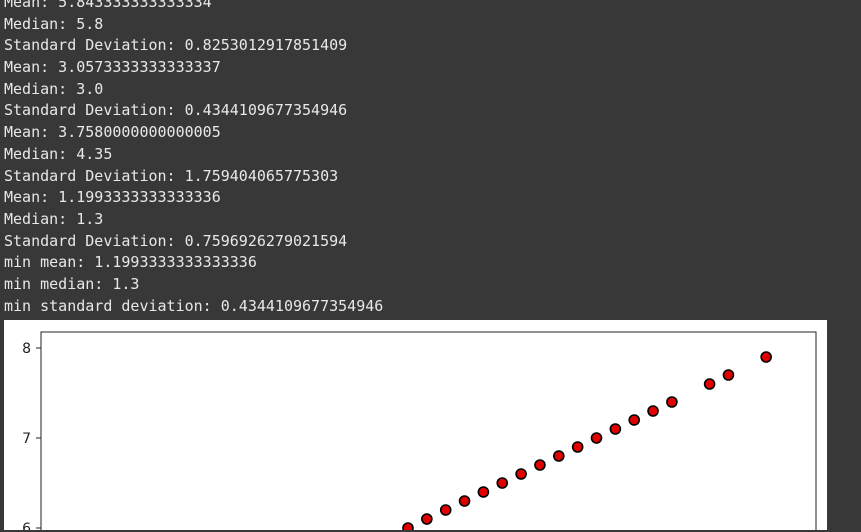 The width and height of the screenshot is (861, 532). I want to click on y-tick-label: 7, so click(26, 439).